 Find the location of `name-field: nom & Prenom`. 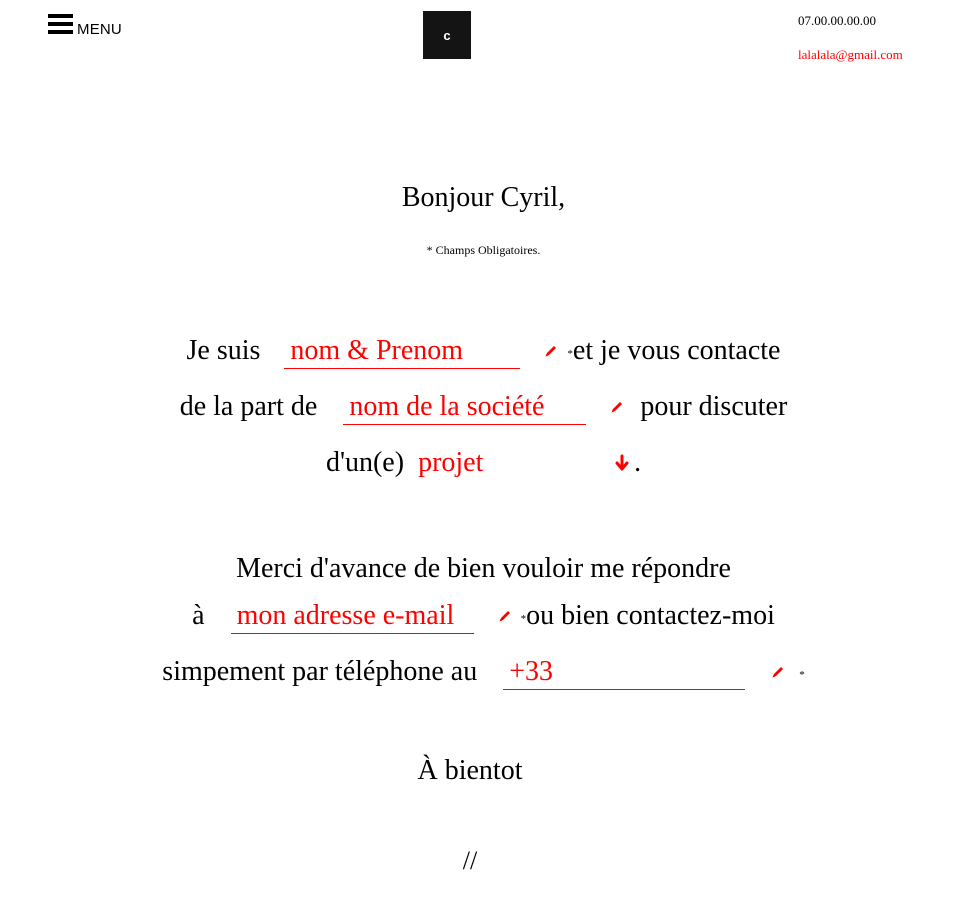

name-field: nom & Prenom is located at coordinates (402, 351).